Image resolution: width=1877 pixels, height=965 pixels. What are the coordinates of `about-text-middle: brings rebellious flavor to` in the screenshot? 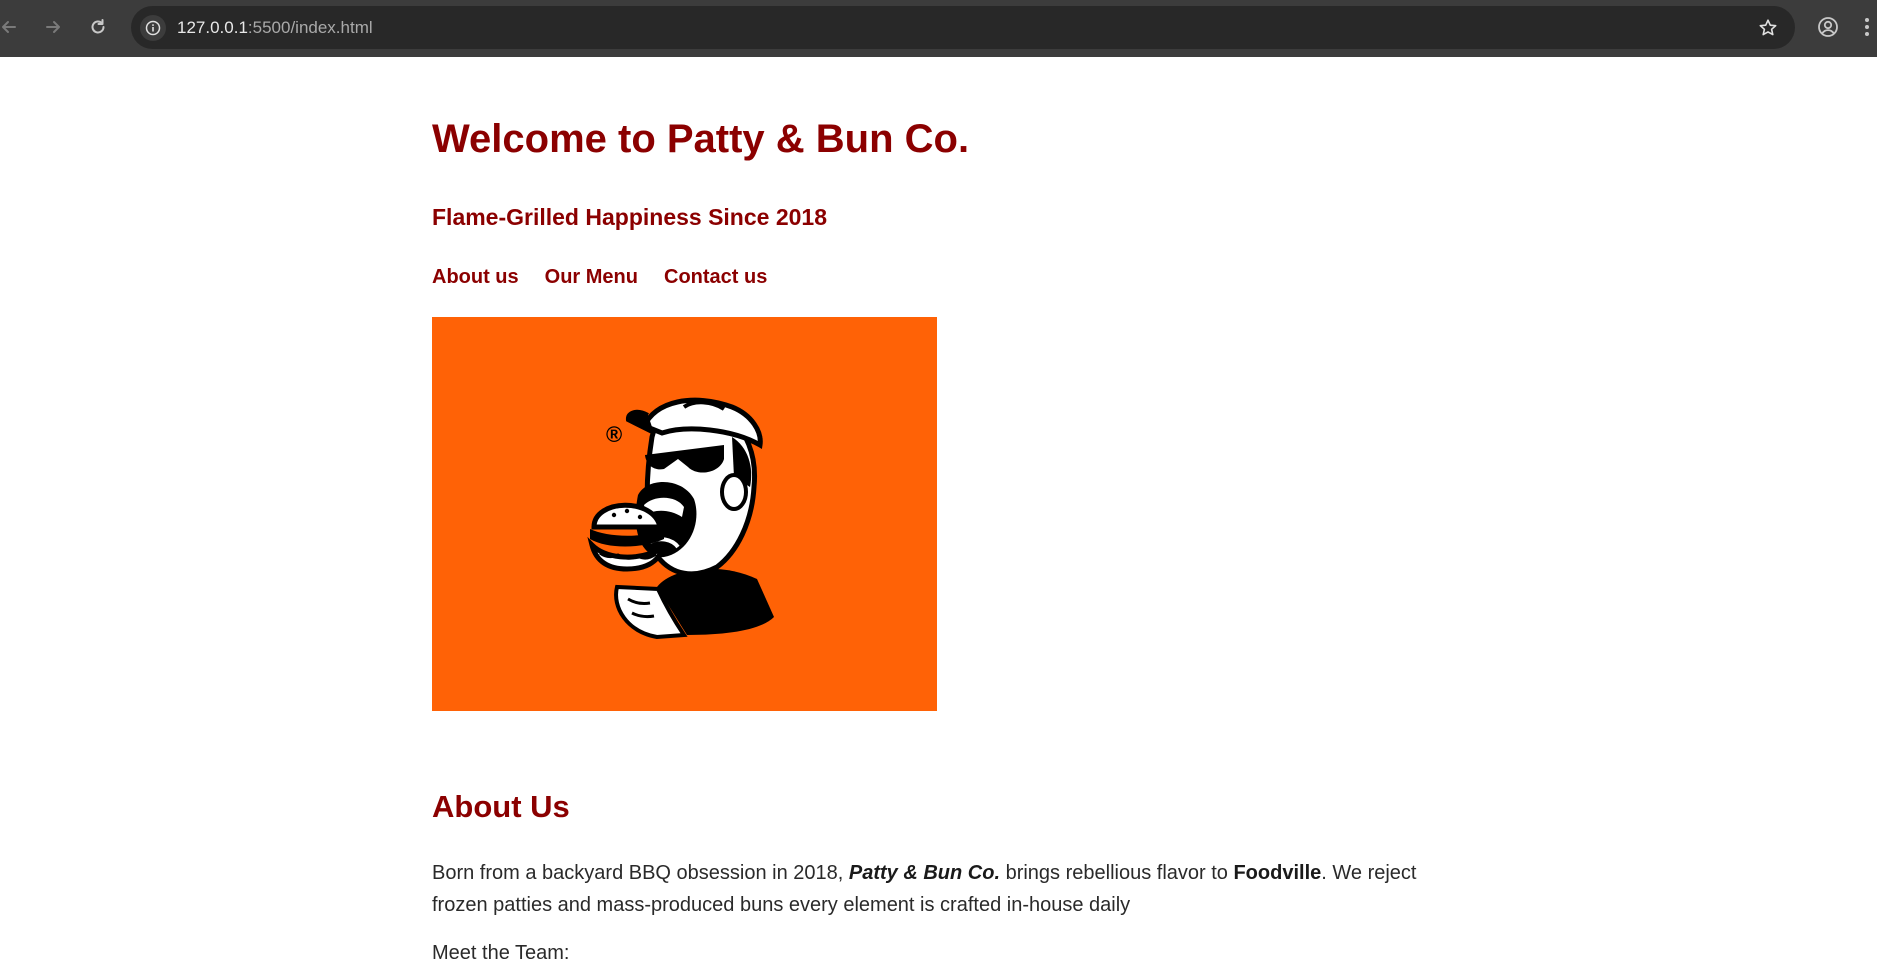 It's located at (1117, 873).